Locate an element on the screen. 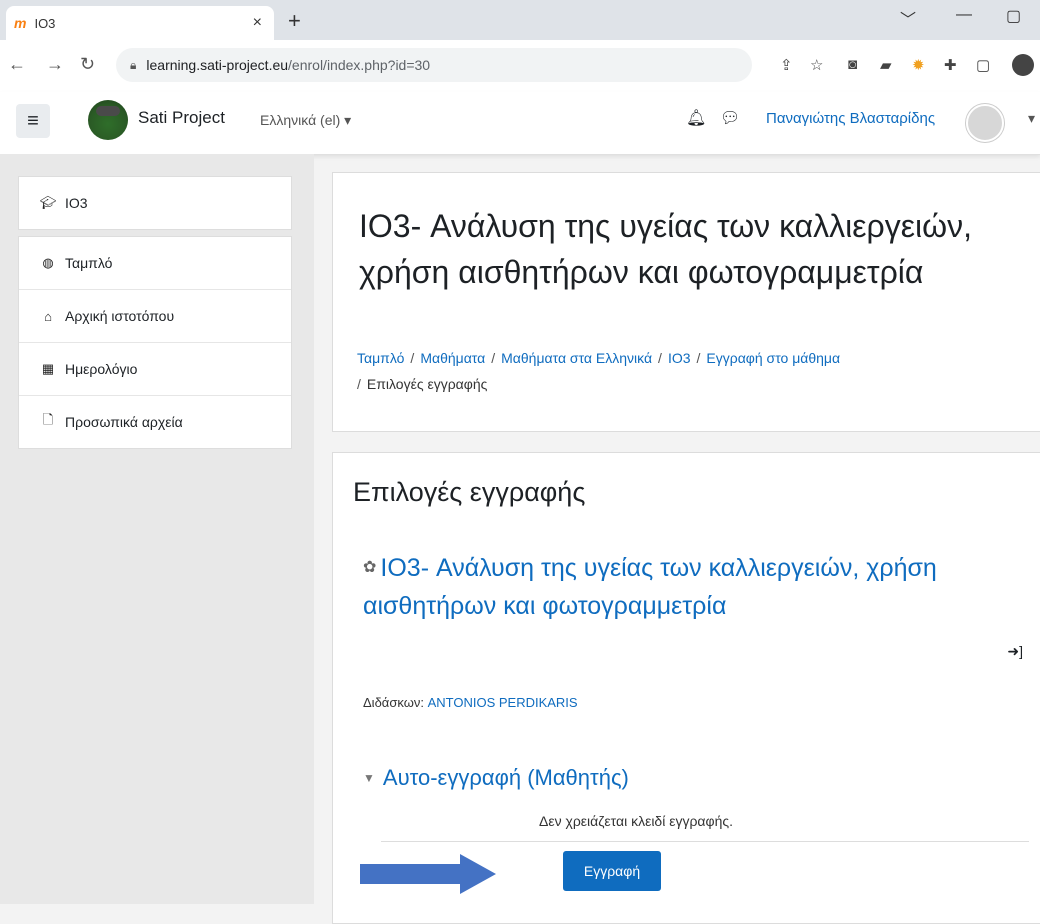 The width and height of the screenshot is (1040, 924). puzzle-icon: ✚ is located at coordinates (950, 65).